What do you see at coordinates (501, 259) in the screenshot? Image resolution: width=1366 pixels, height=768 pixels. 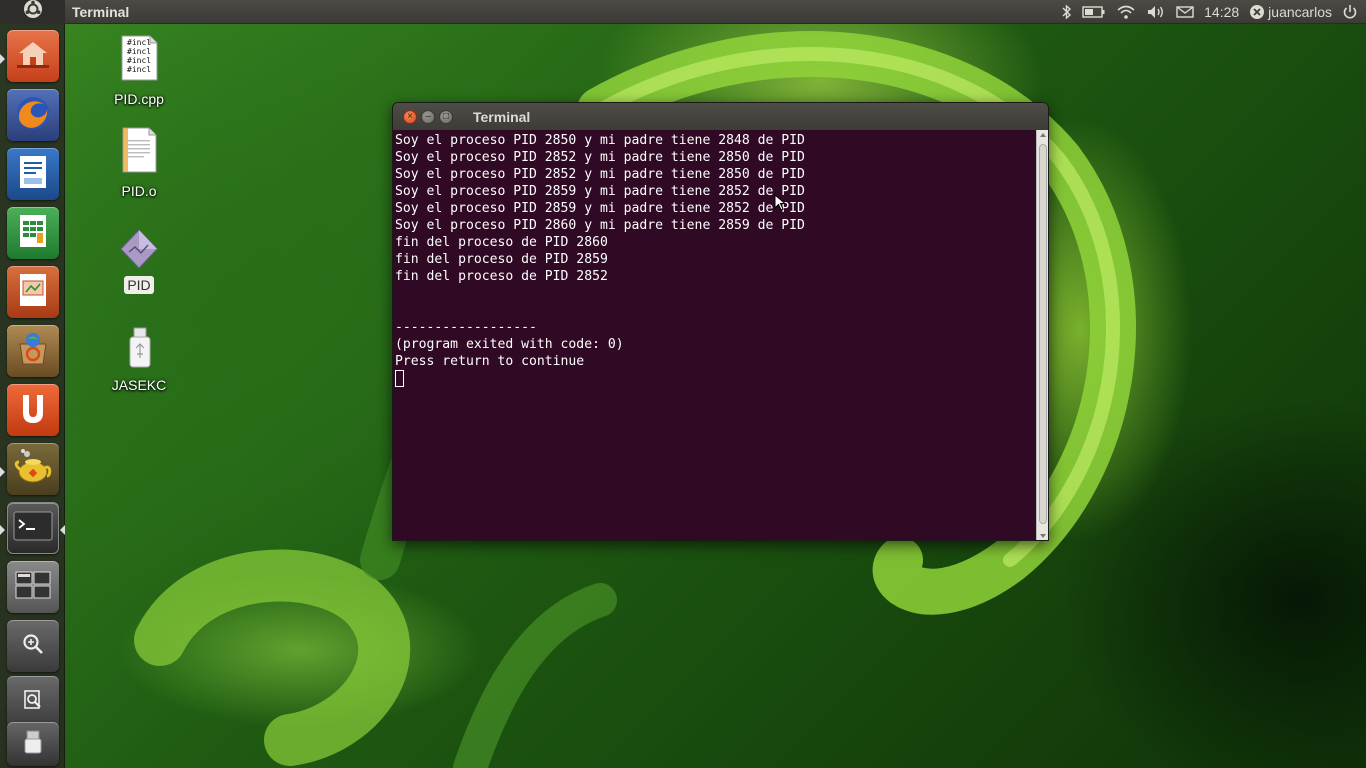 I see `terminal-line: fin del proceso de PID 2859` at bounding box center [501, 259].